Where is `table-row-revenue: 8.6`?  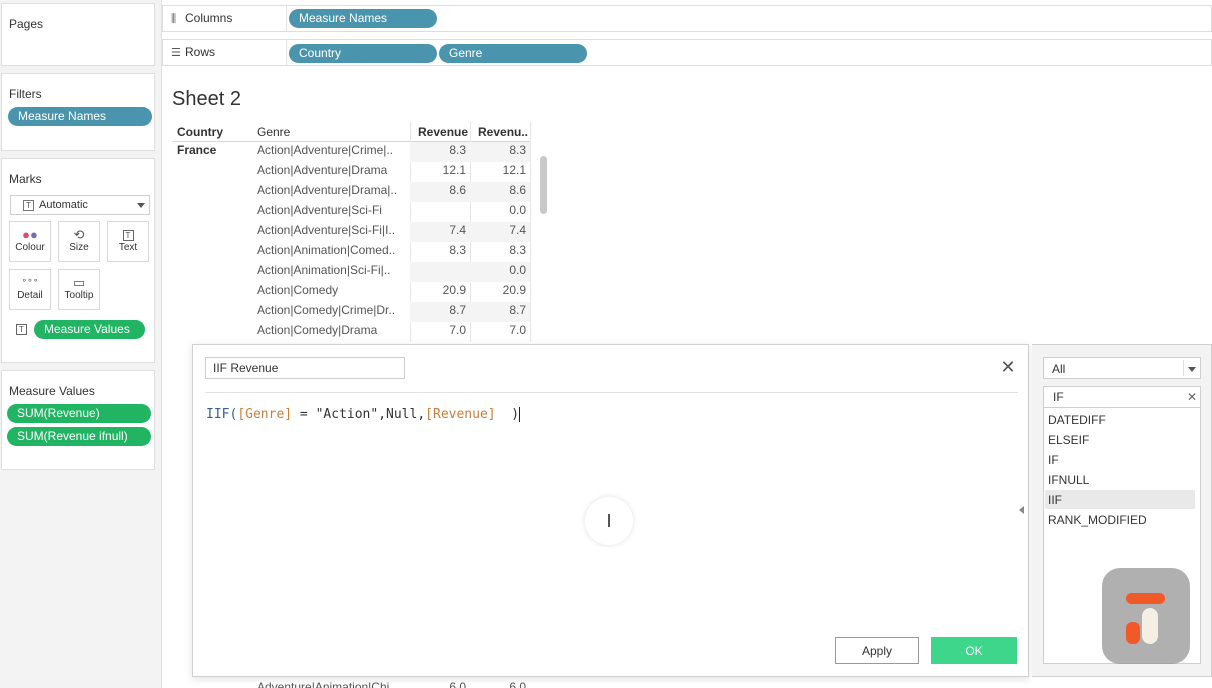 table-row-revenue: 8.6 is located at coordinates (457, 190).